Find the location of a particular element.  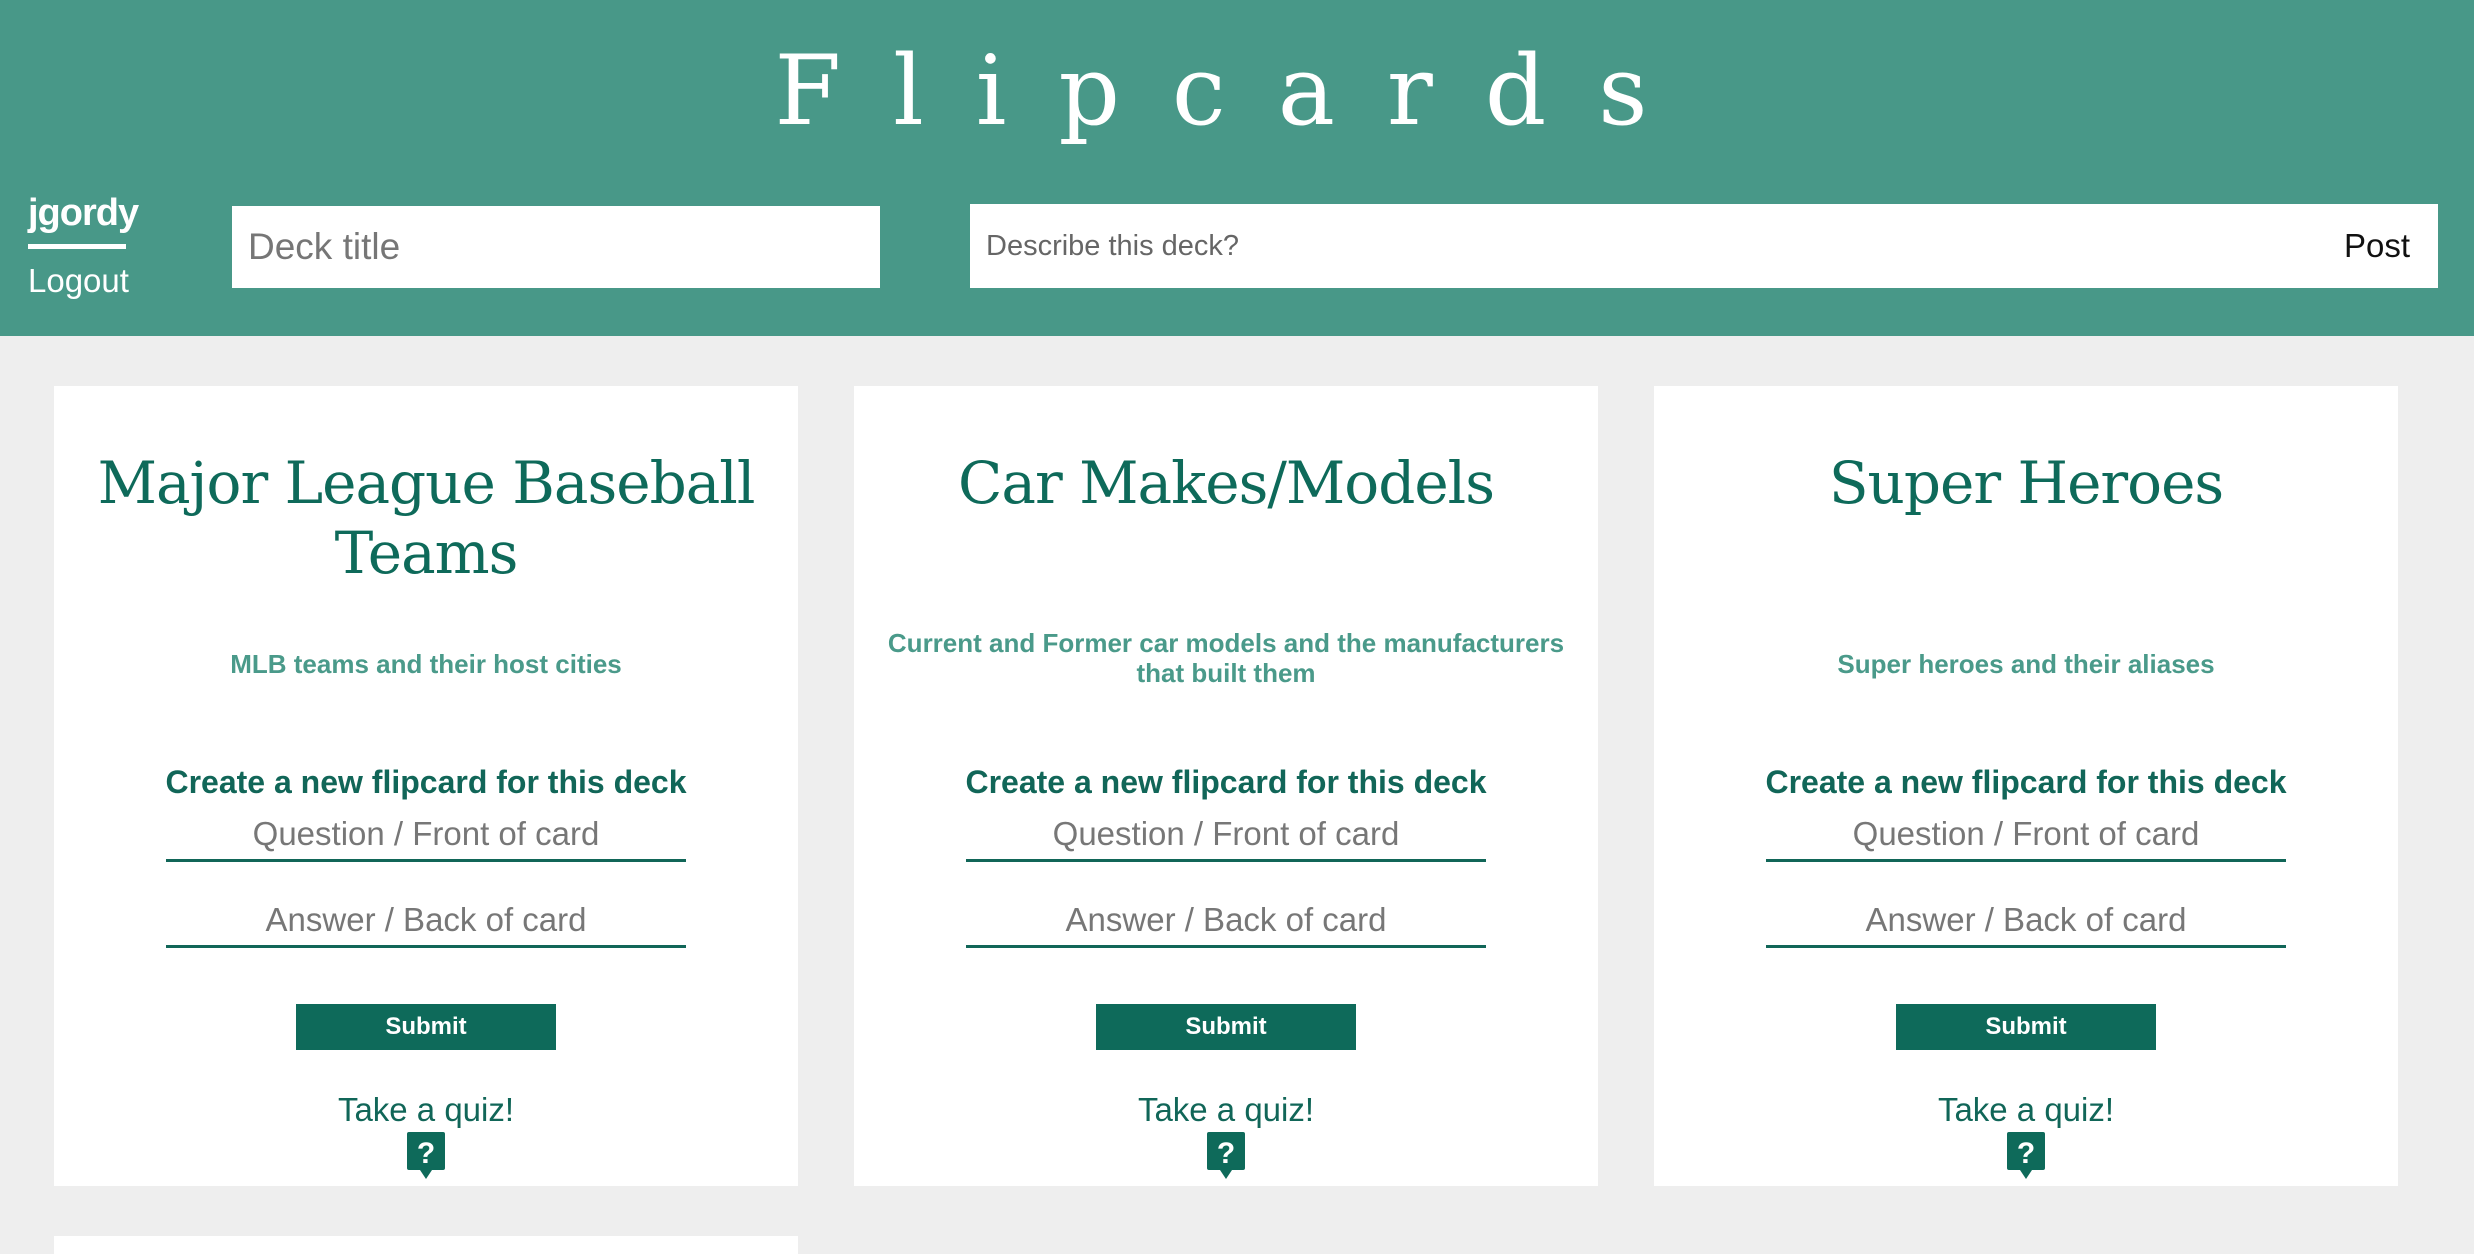

deck-title: Major League Baseball Teams is located at coordinates (426, 518).